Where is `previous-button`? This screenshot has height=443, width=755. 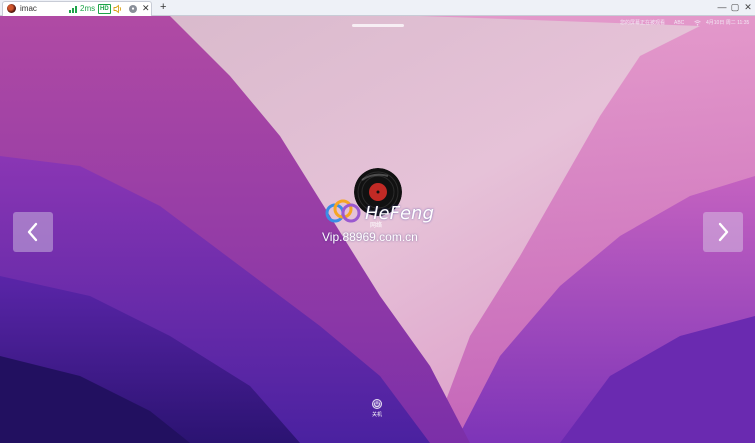 previous-button is located at coordinates (33, 232).